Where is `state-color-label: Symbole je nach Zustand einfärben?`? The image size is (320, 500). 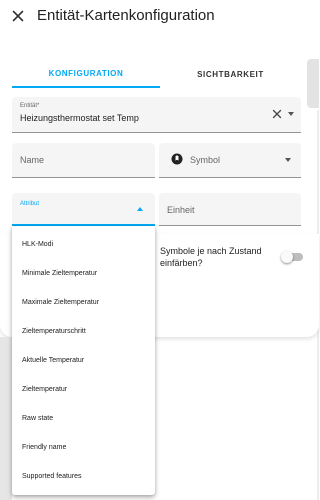 state-color-label: Symbole je nach Zustand einfärben? is located at coordinates (211, 257).